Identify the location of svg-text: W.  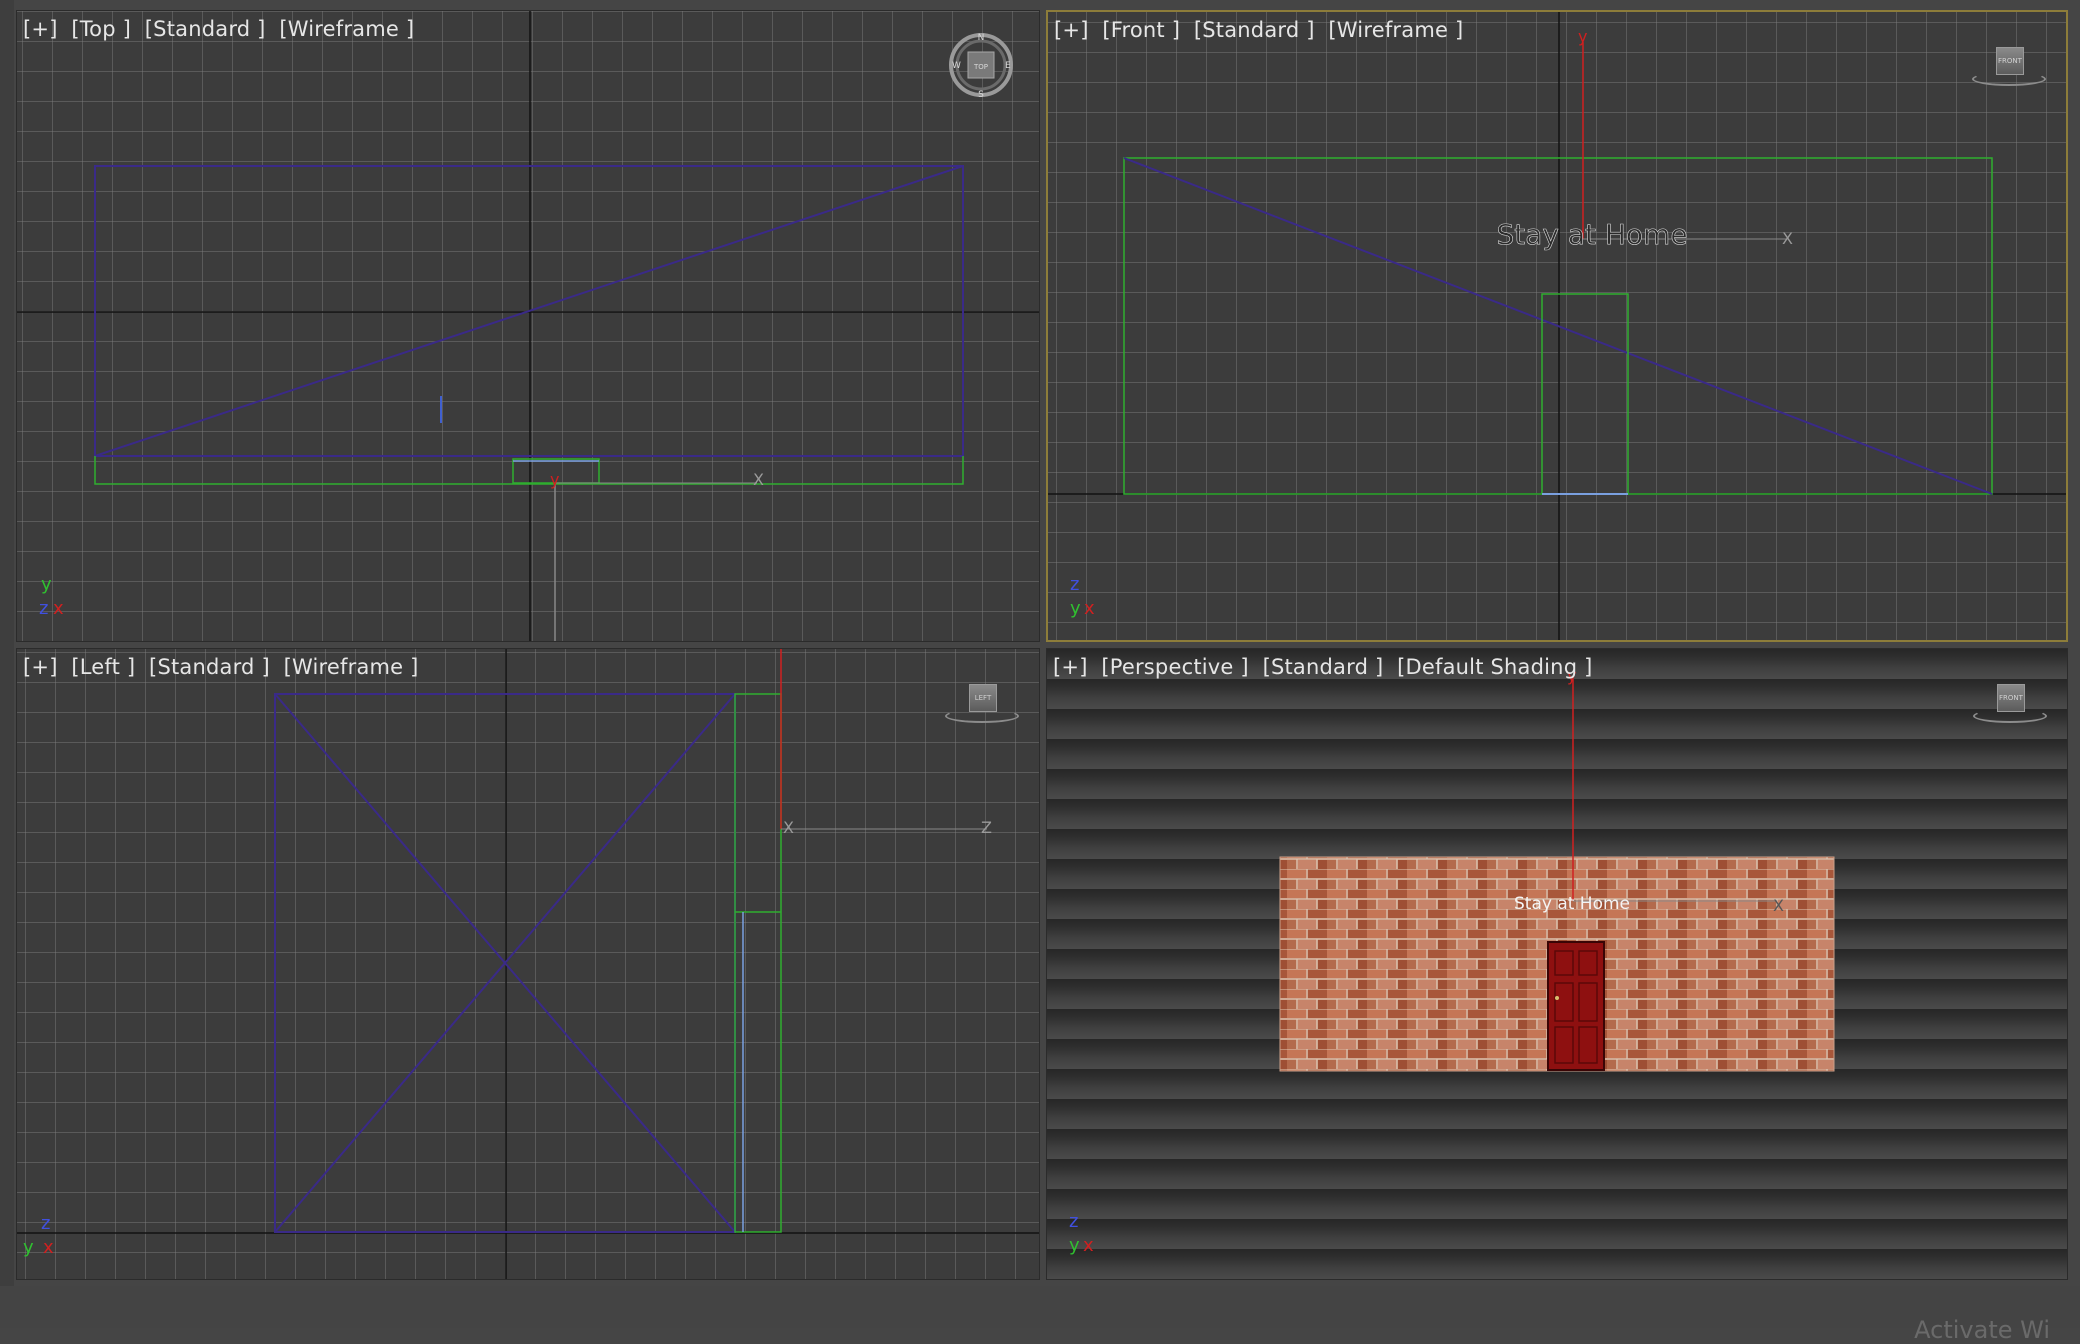
(956, 66).